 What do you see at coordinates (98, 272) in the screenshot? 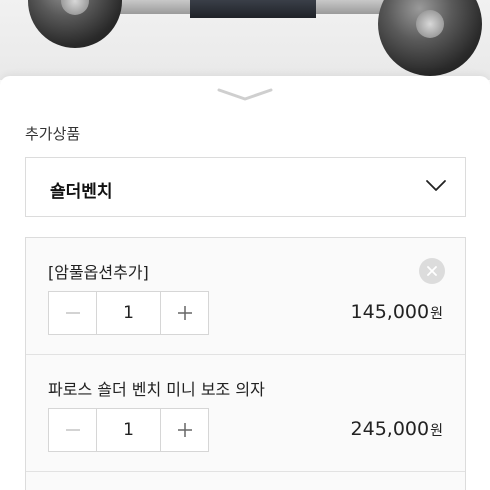
I see `item-name: [암풀옵션추가]` at bounding box center [98, 272].